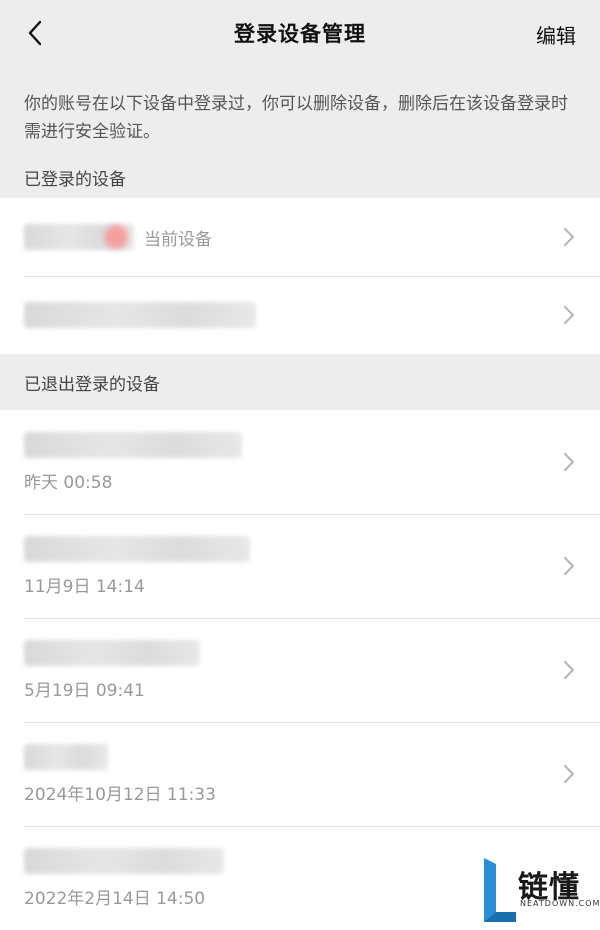 Image resolution: width=600 pixels, height=930 pixels. I want to click on device-row: 5月19日 09:41, so click(300, 670).